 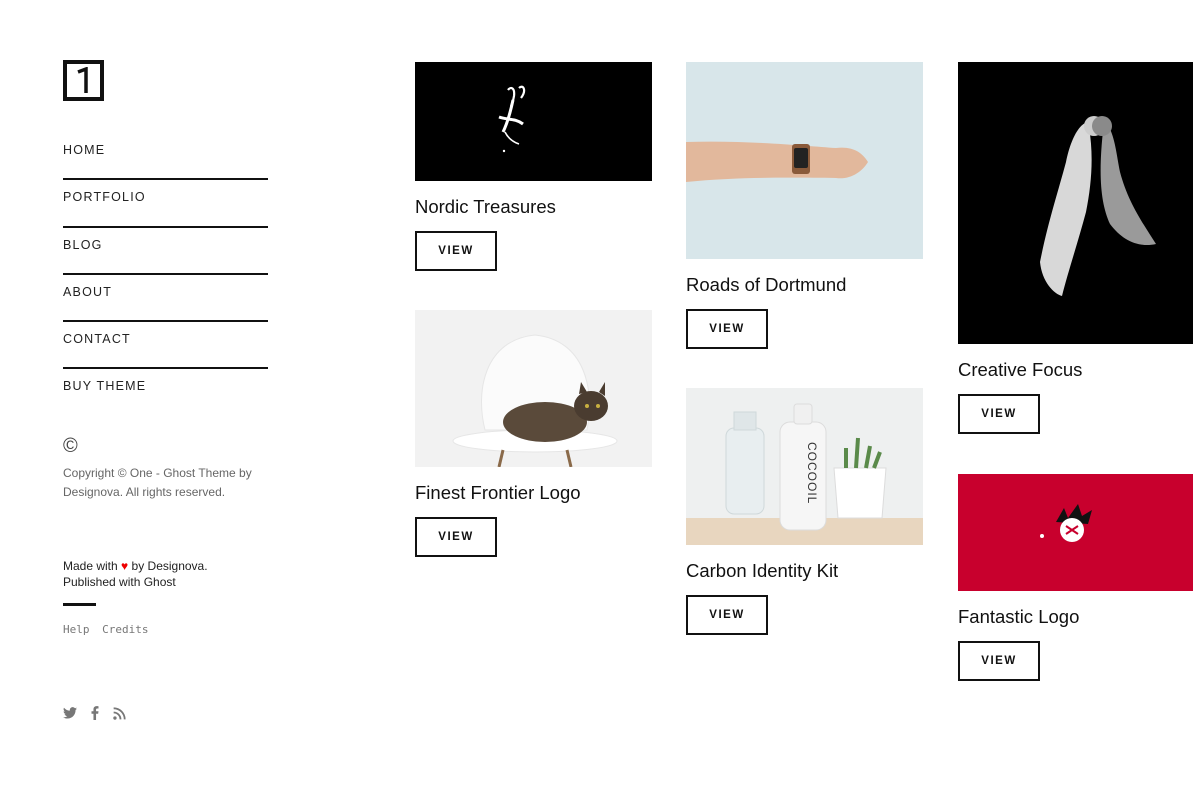 I want to click on portfolio-card: Fantastic Logo VIEW, so click(x=1076, y=577).